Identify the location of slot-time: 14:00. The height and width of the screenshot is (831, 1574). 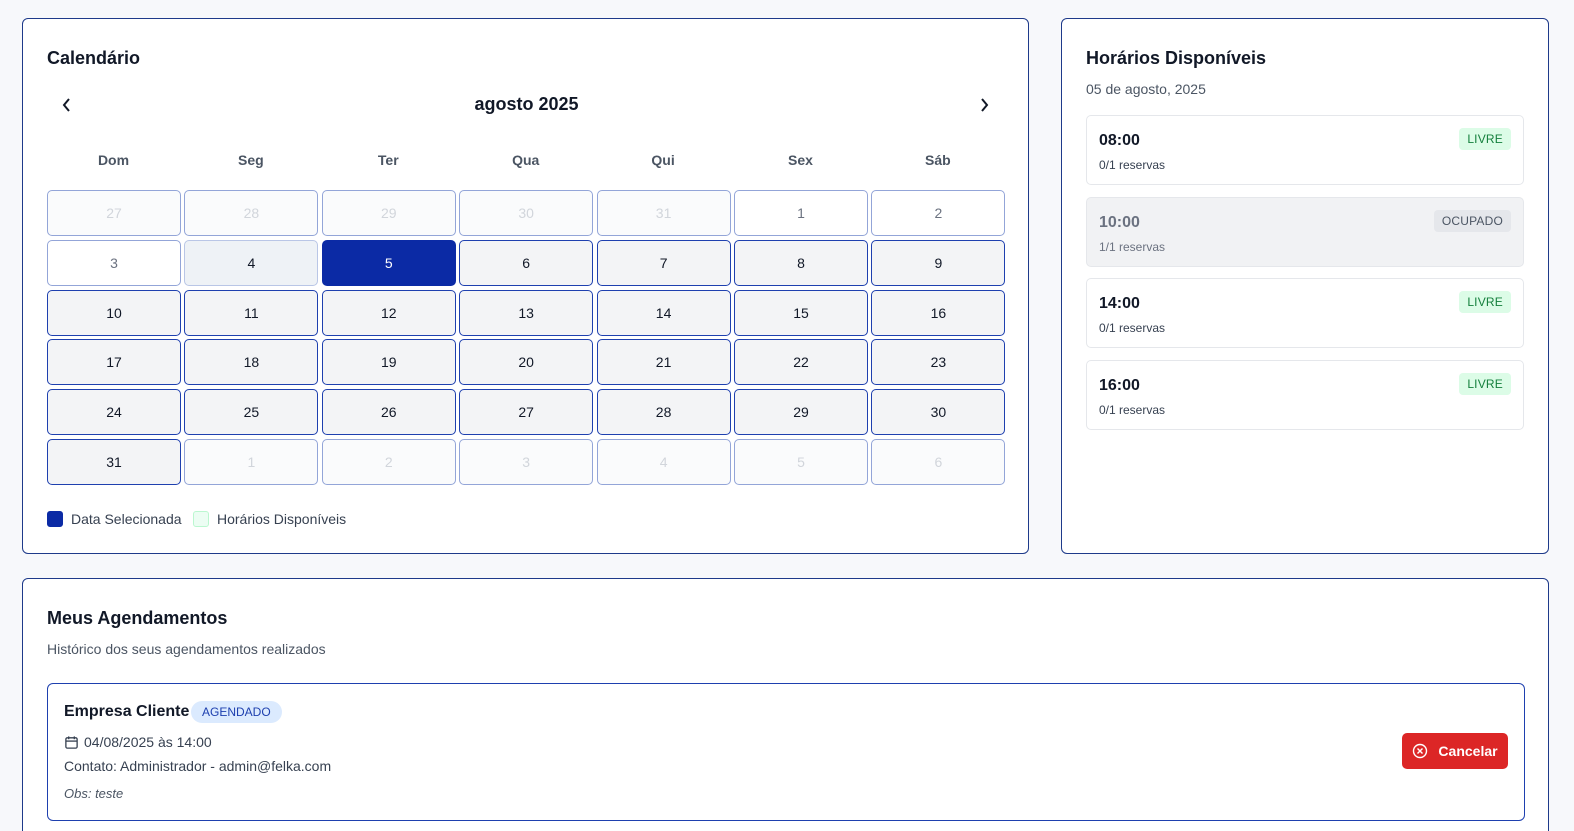
(1119, 304).